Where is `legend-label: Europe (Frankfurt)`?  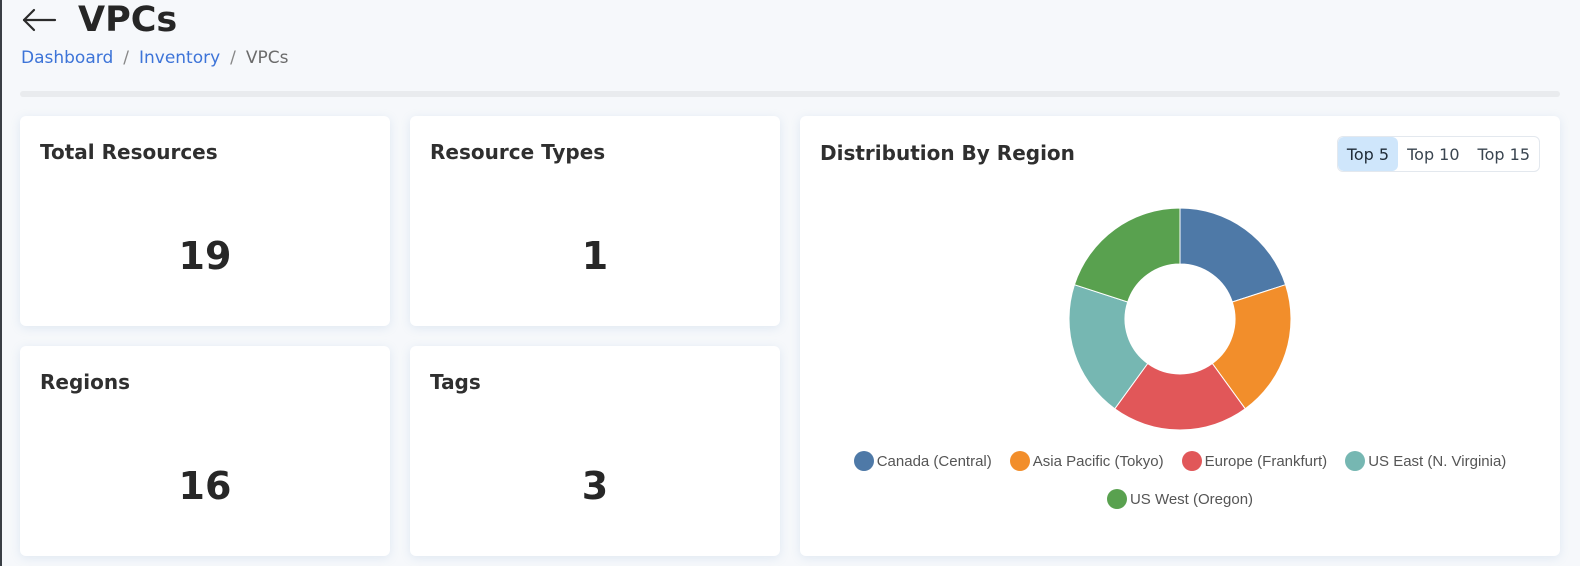 legend-label: Europe (Frankfurt) is located at coordinates (1266, 461).